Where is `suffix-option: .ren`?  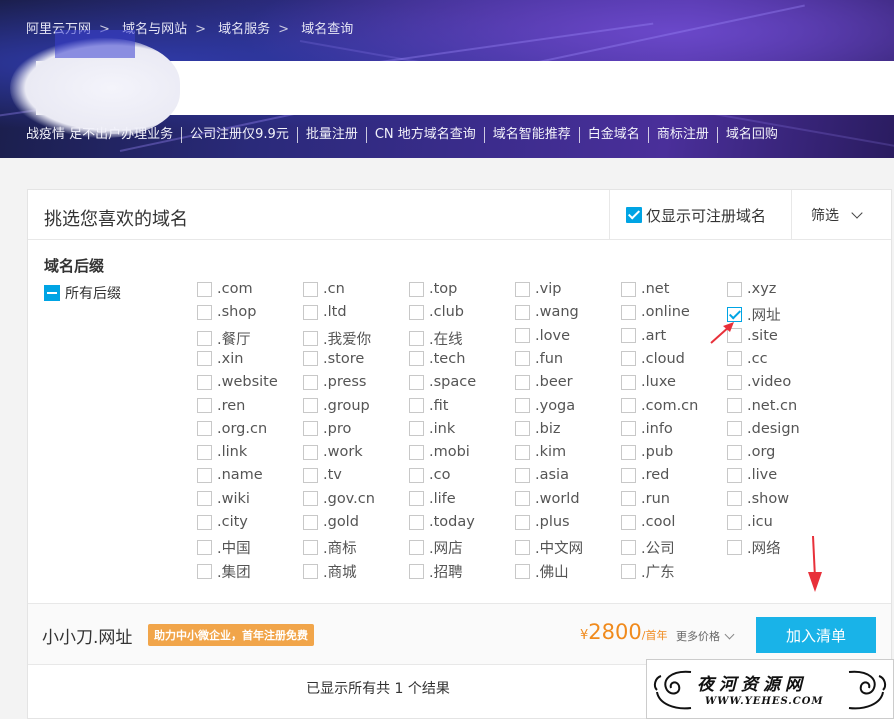 suffix-option: .ren is located at coordinates (221, 406).